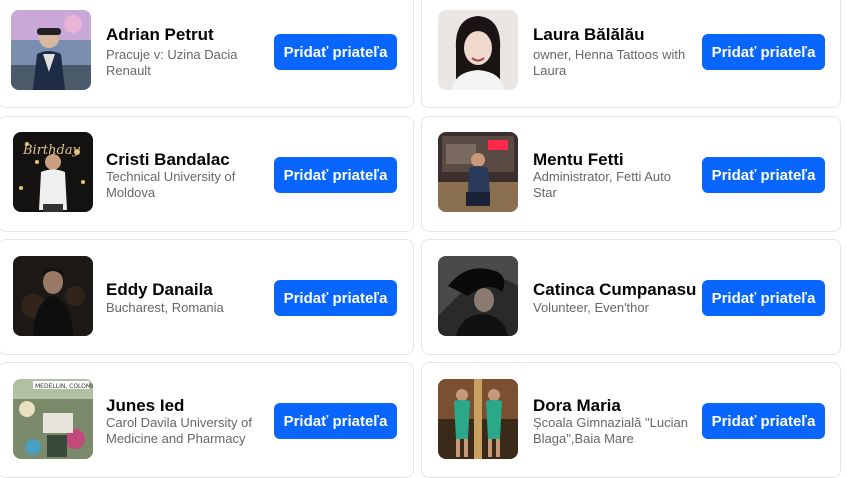 The height and width of the screenshot is (478, 847). Describe the element at coordinates (591, 307) in the screenshot. I see `person-subtitle: Volunteer, Even'thor` at that location.